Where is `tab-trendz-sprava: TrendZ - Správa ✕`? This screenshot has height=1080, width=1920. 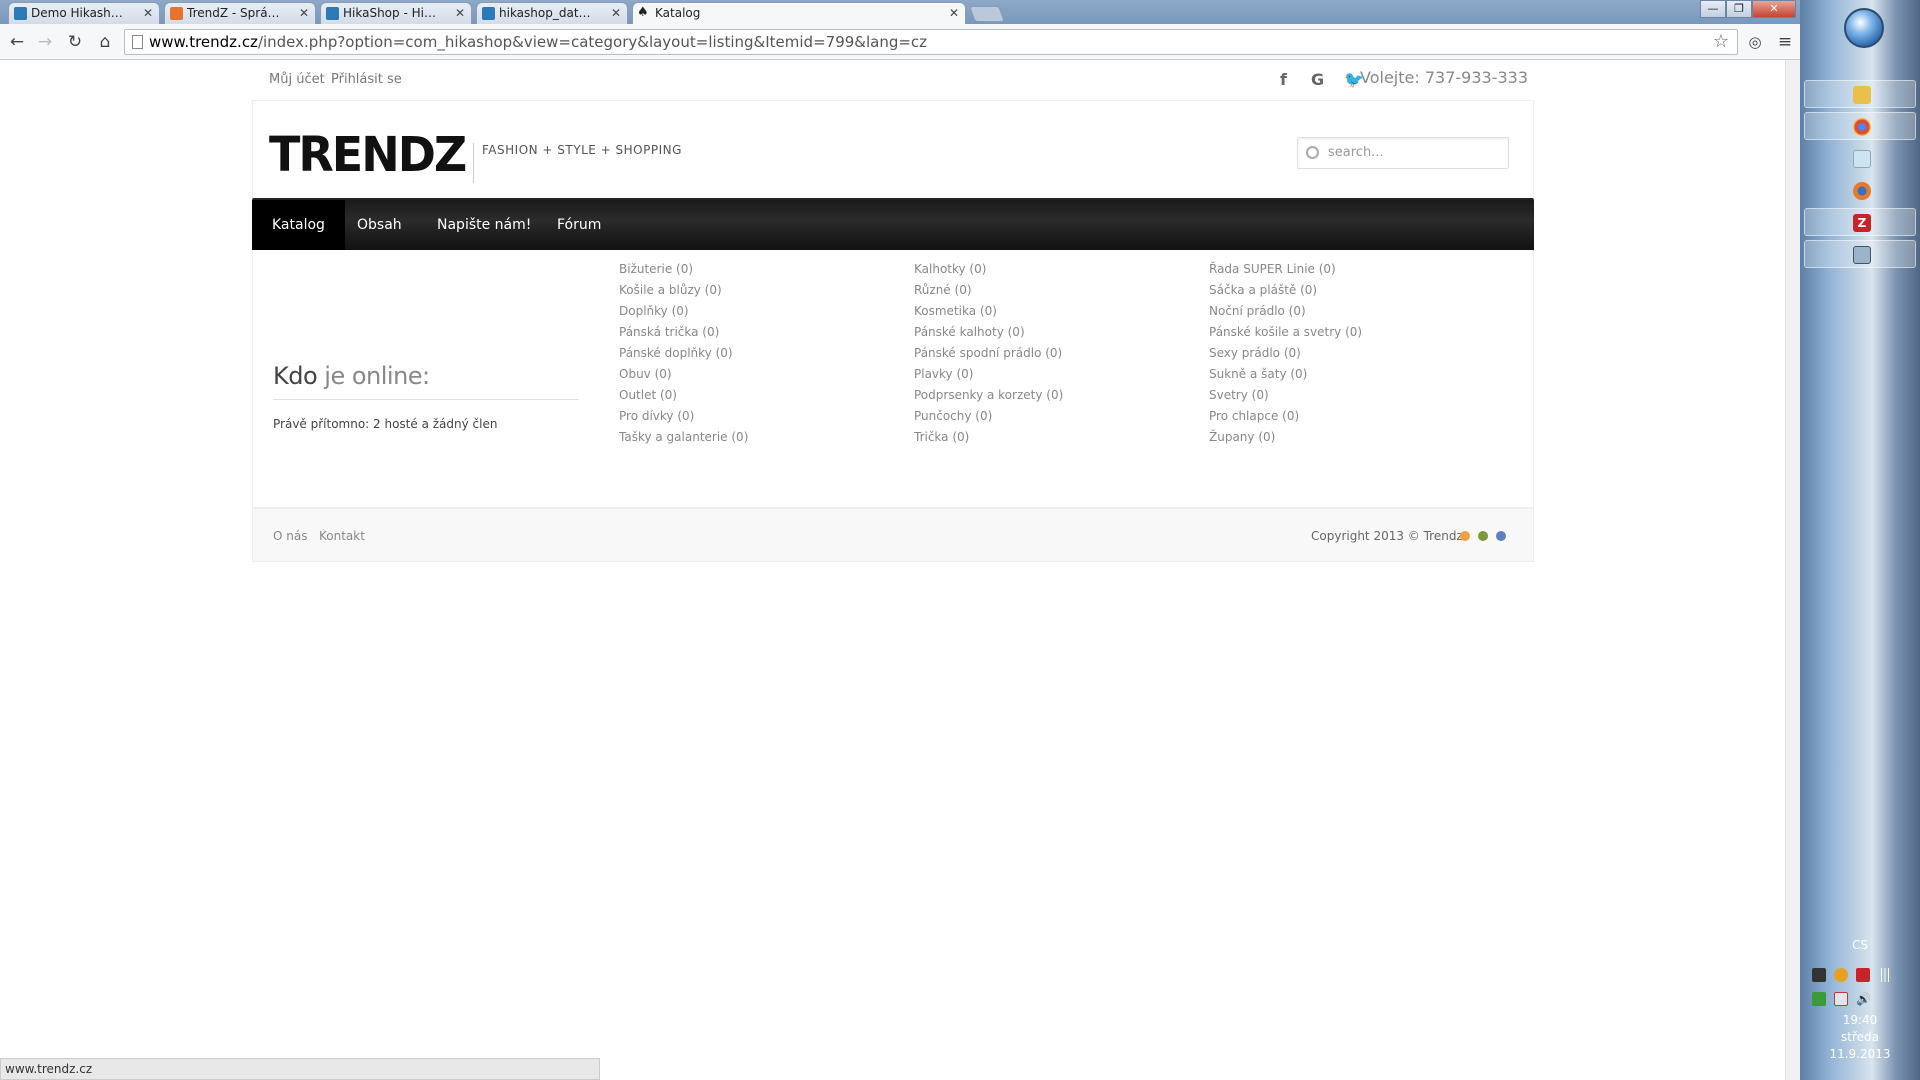
tab-trendz-sprava: TrendZ - Správa ✕ is located at coordinates (240, 13).